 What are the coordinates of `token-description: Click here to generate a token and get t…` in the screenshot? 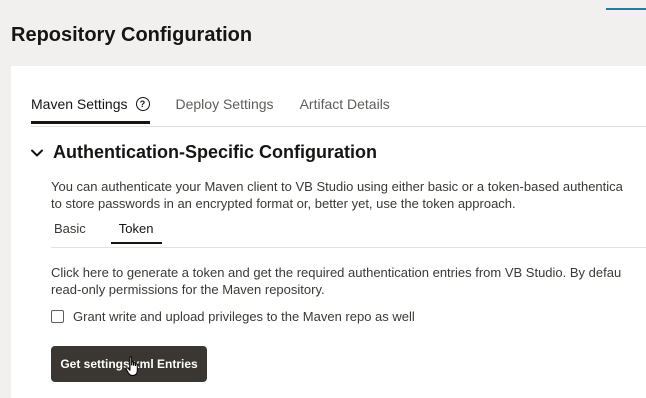 It's located at (336, 281).